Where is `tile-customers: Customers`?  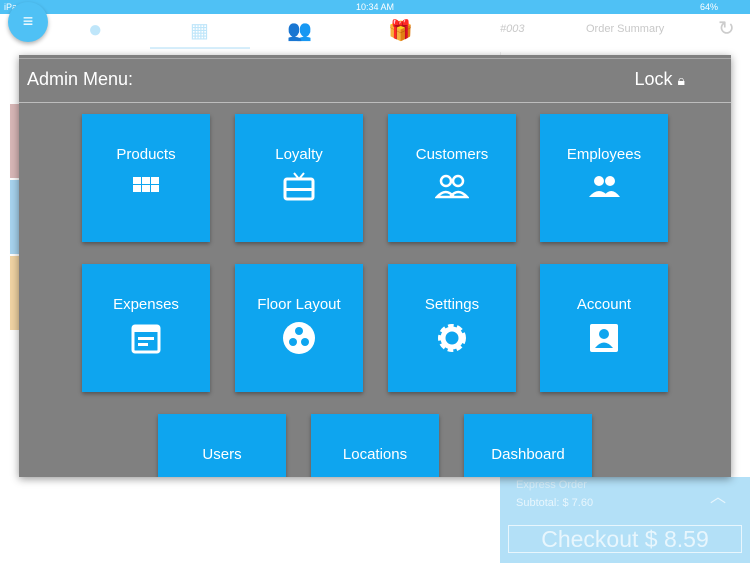
tile-customers: Customers is located at coordinates (452, 178).